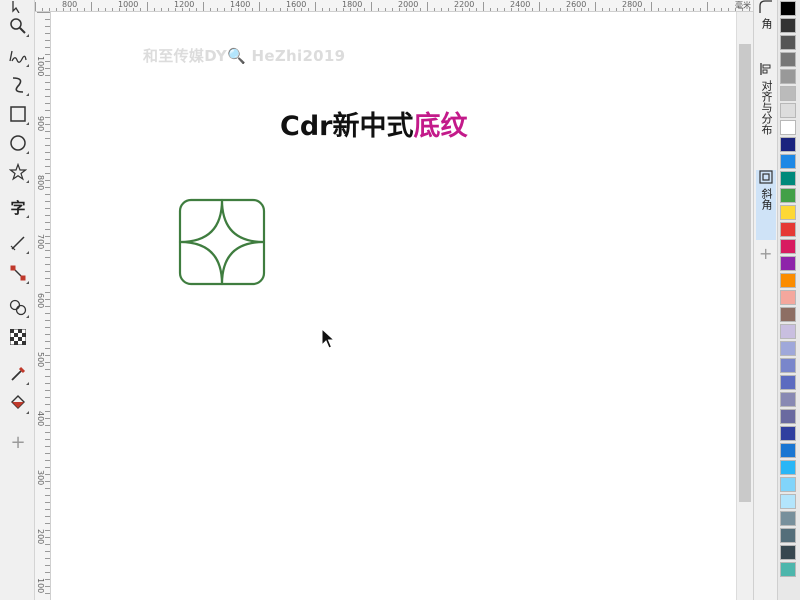 Image resolution: width=800 pixels, height=600 pixels. I want to click on add-tool-button: +, so click(18, 442).